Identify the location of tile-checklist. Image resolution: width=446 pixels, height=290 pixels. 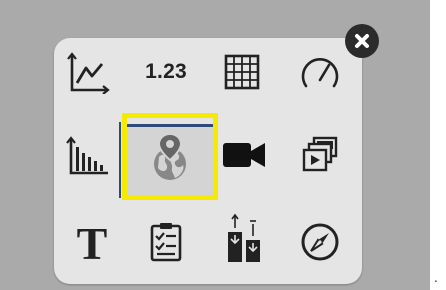
(166, 242).